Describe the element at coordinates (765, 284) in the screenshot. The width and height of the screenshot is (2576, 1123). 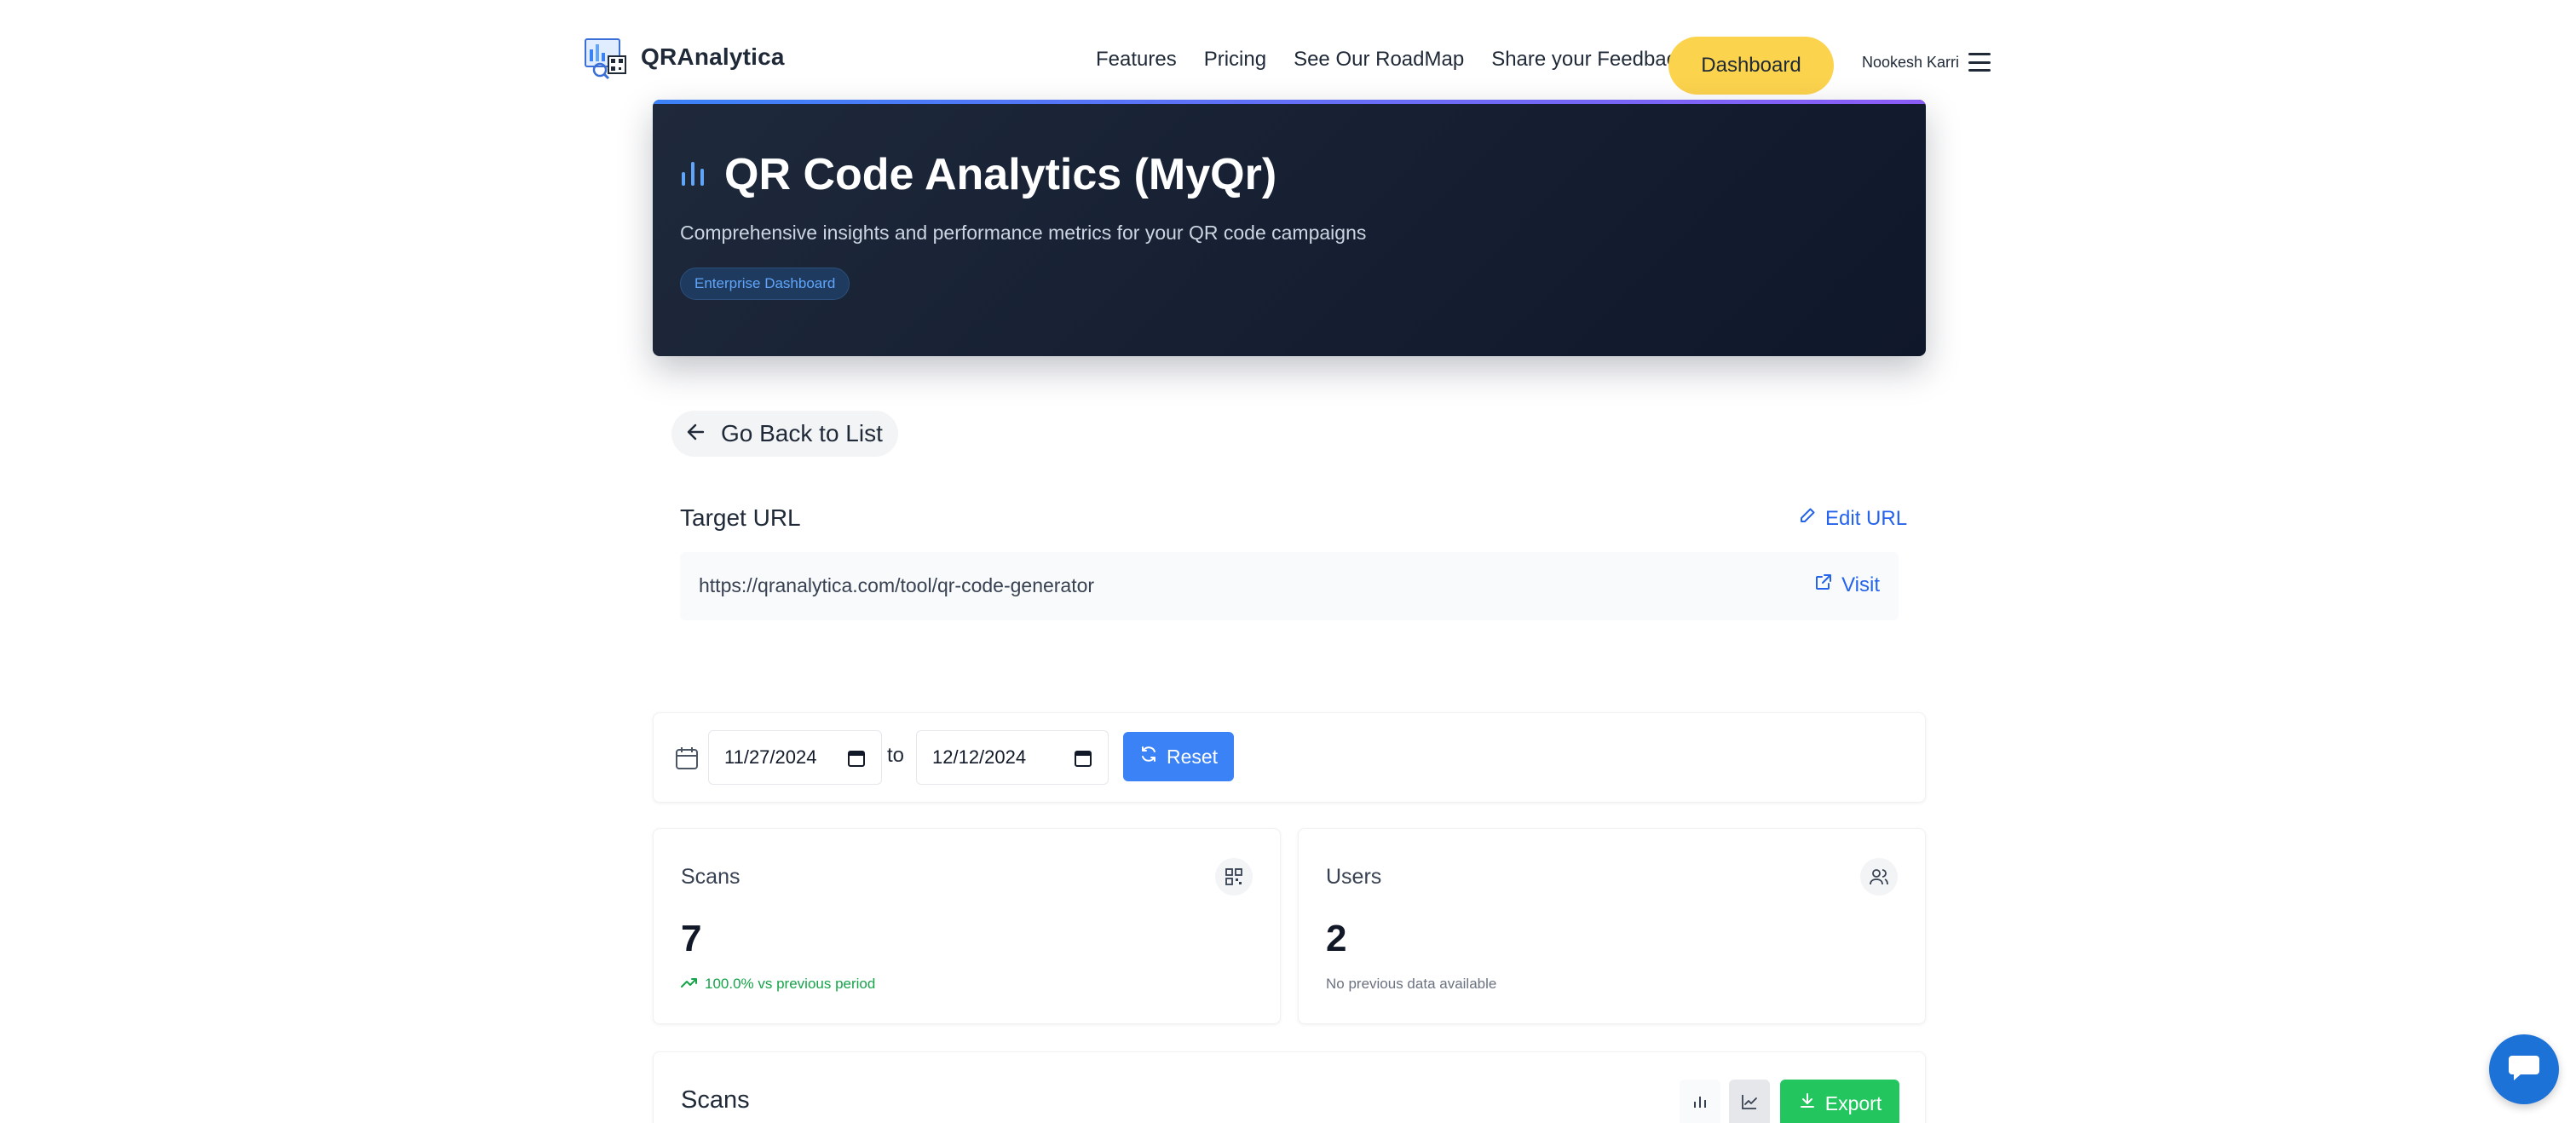
I see `enterprise-badge: Enterprise Dashboard` at that location.